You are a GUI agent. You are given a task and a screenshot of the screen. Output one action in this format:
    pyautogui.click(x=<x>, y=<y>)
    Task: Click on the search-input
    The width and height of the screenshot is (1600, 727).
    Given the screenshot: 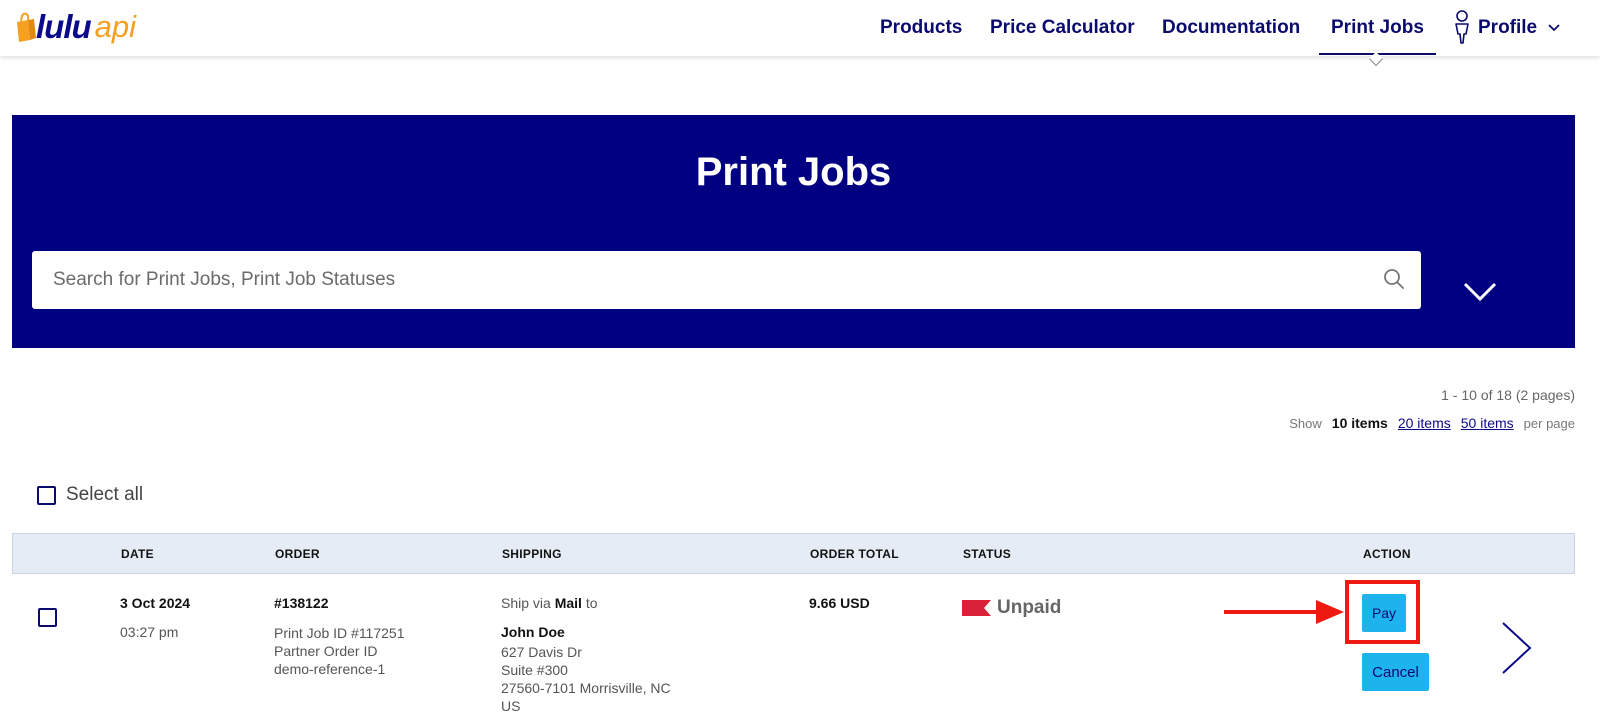 What is the action you would take?
    pyautogui.click(x=726, y=280)
    